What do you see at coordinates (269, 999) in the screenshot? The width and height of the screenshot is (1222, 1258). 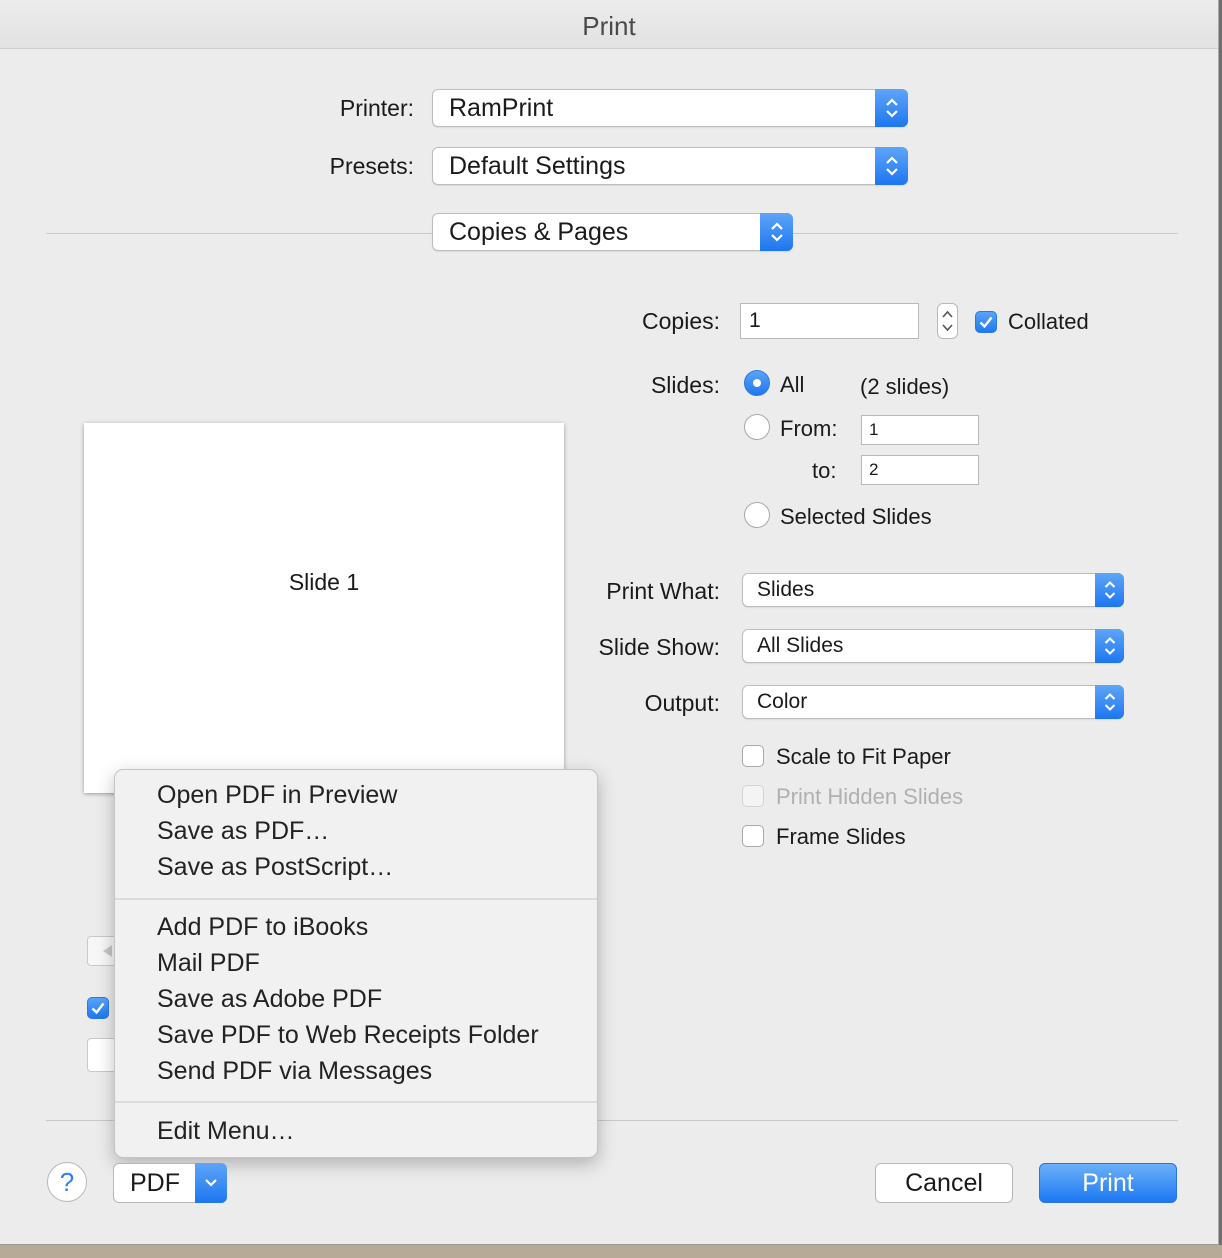 I see `menu-item-save-as-adobe-pdf: Save as Adobe PDF` at bounding box center [269, 999].